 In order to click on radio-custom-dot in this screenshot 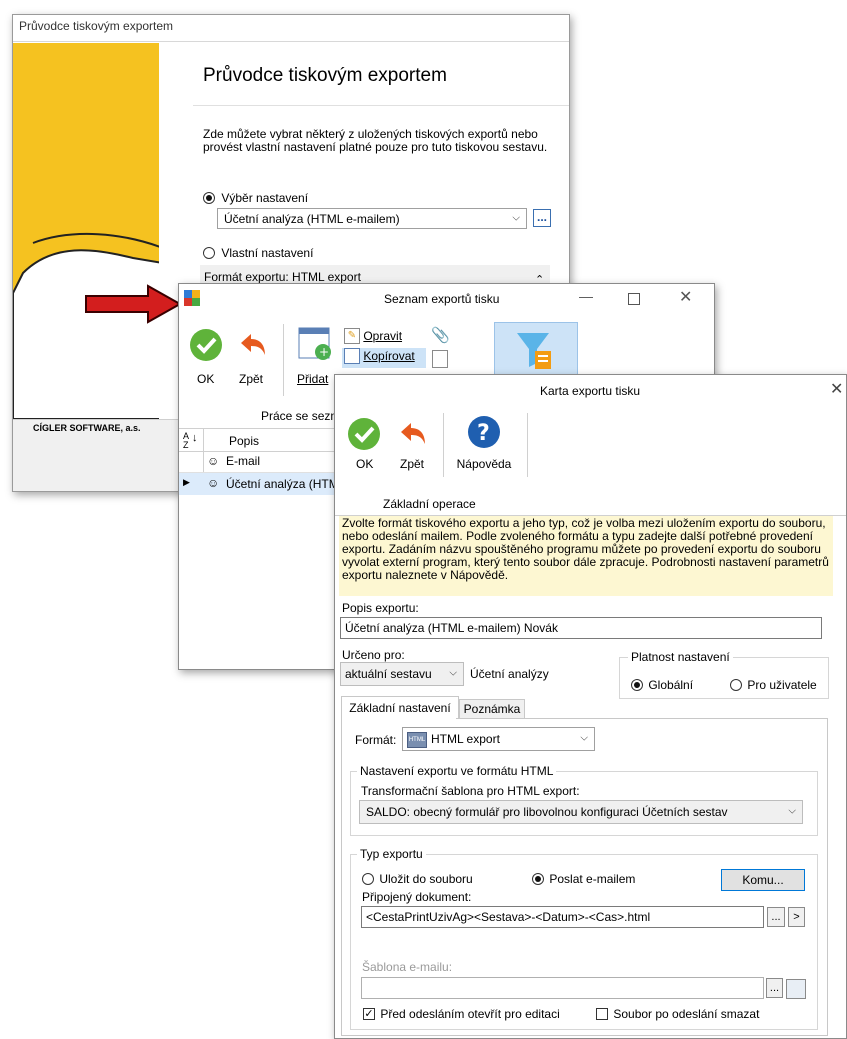, I will do `click(209, 252)`.